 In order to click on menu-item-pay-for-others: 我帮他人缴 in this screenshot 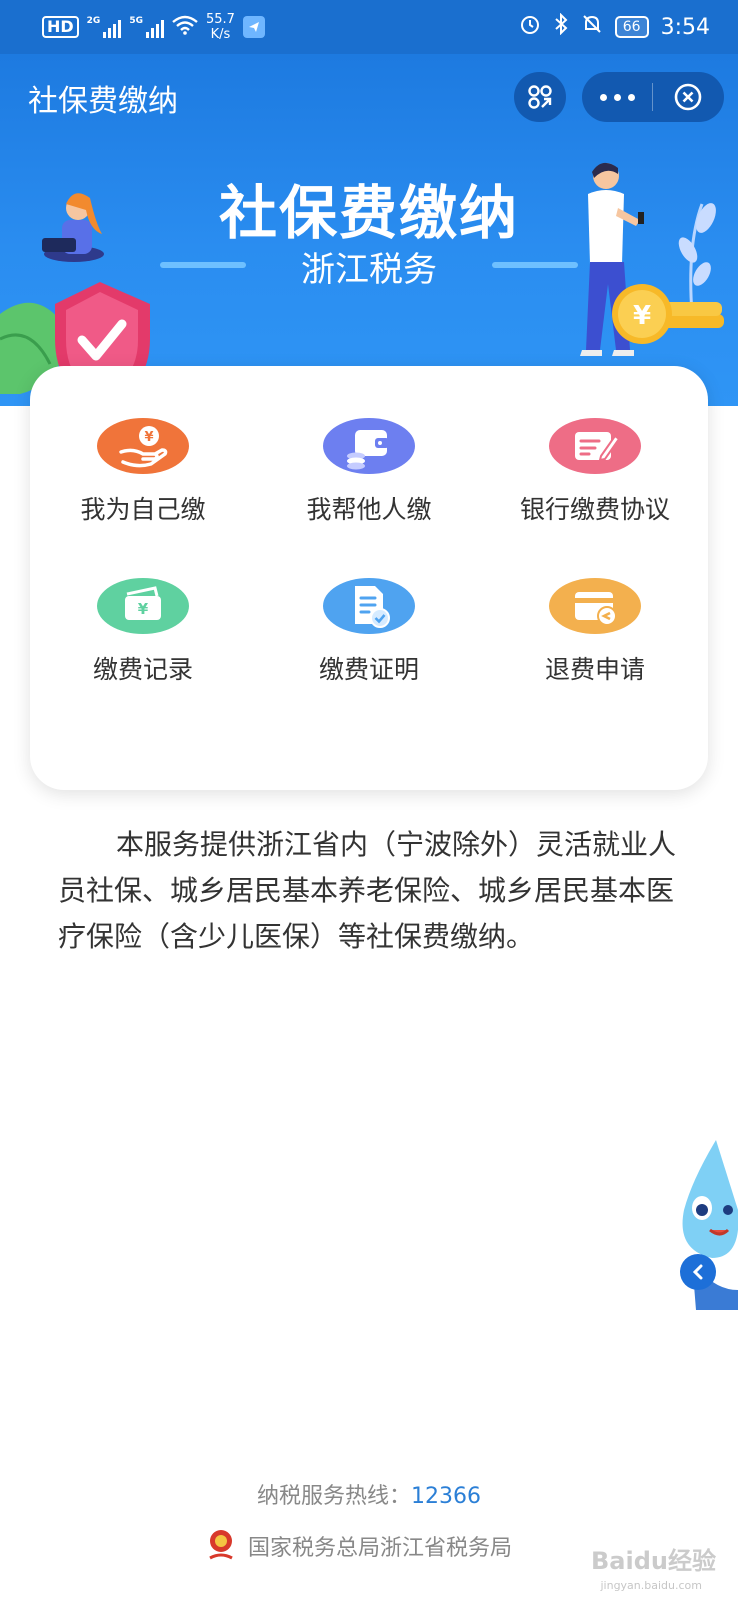, I will do `click(369, 442)`.